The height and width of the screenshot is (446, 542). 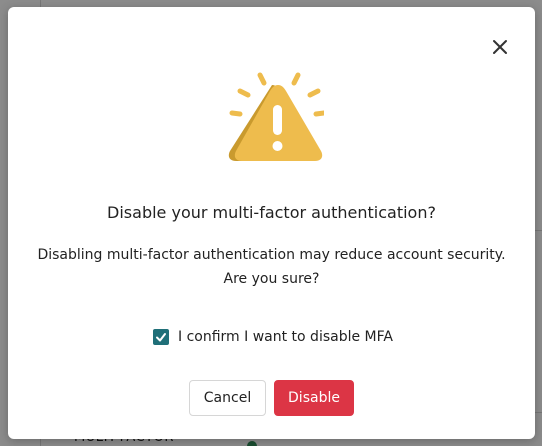 I want to click on dialog-message-line: Are you sure?, so click(x=271, y=279).